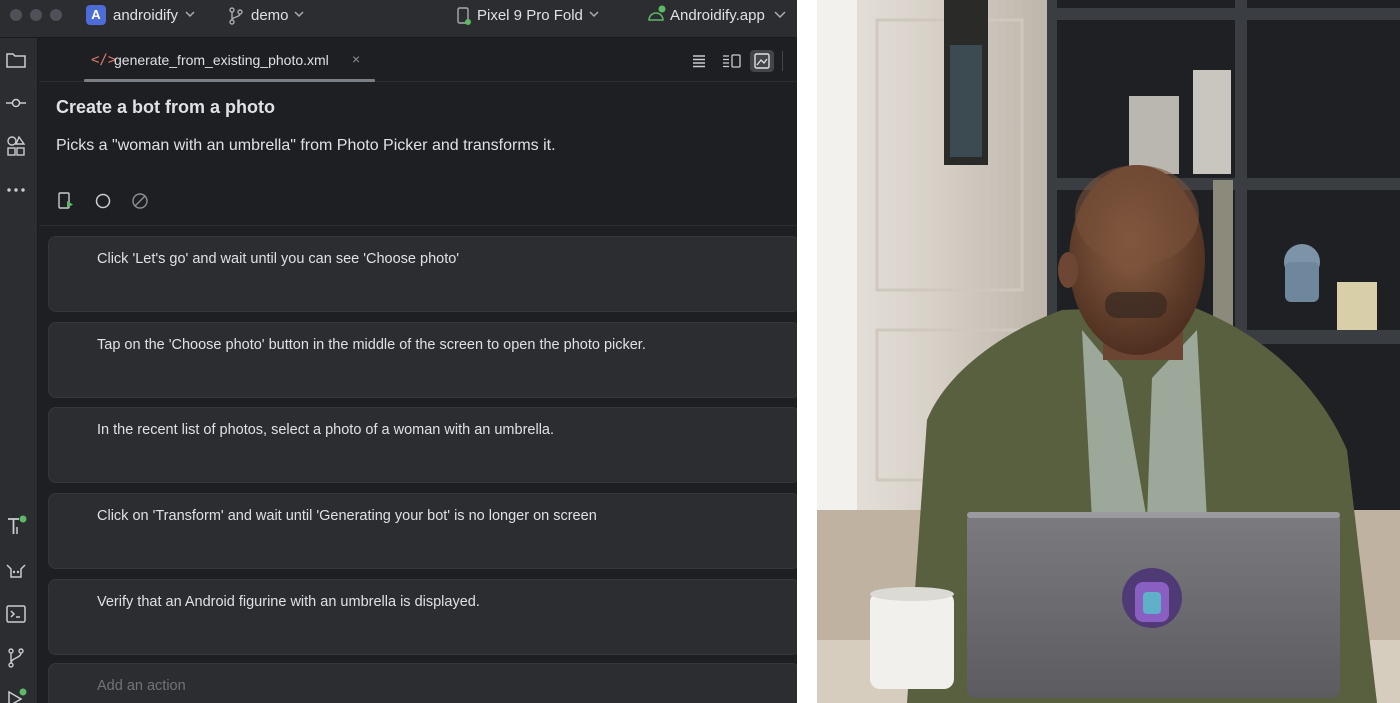  I want to click on split-view-icon, so click(732, 61).